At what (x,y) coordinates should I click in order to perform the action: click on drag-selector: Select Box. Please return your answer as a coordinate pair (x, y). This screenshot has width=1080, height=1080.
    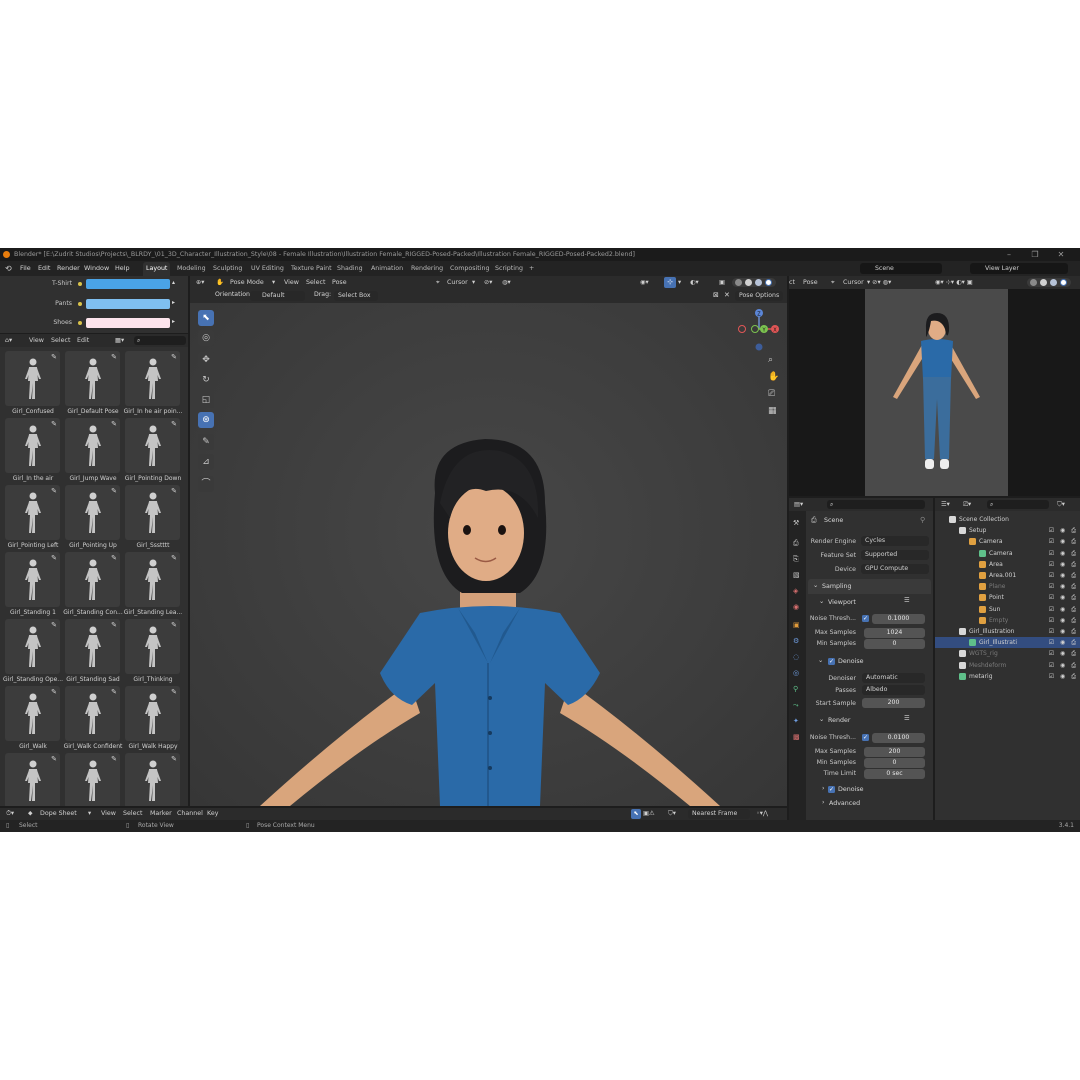
    Looking at the image, I should click on (356, 296).